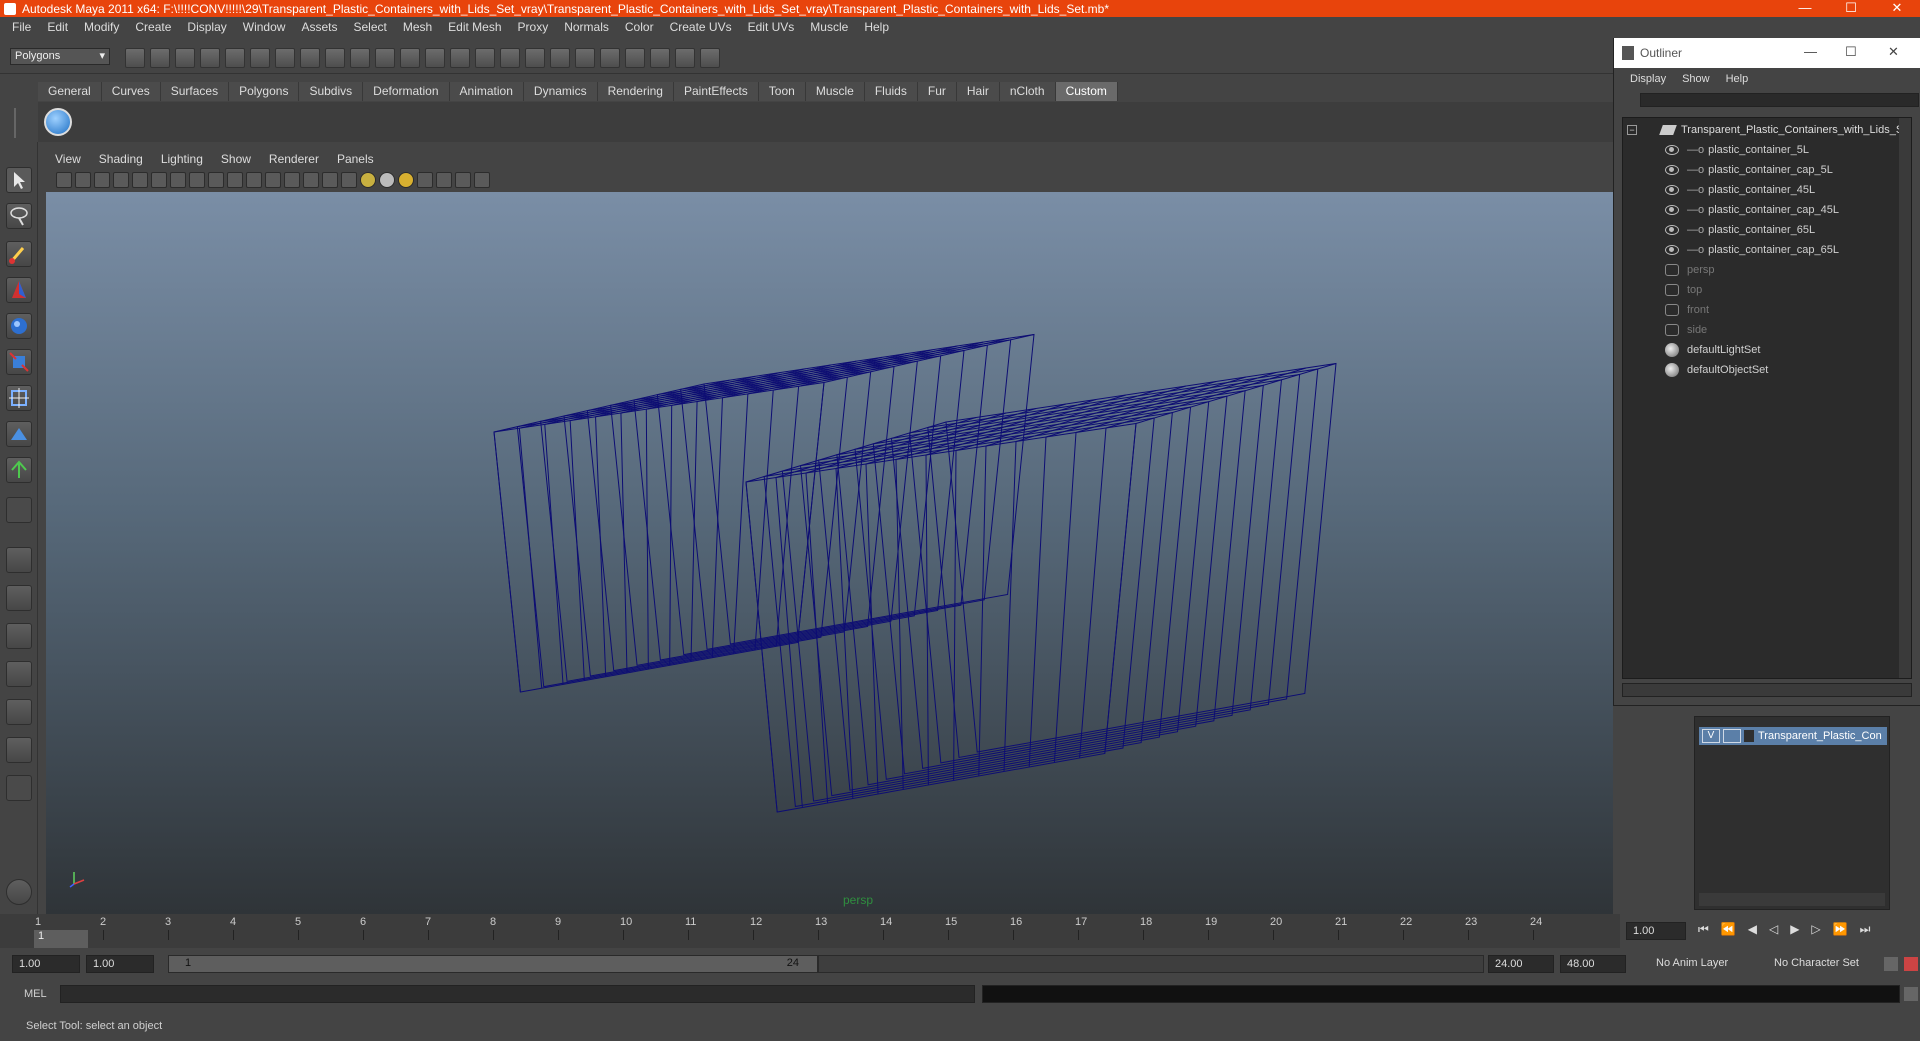 This screenshot has height=1041, width=1920. Describe the element at coordinates (444, 180) in the screenshot. I see `xray-icon` at that location.